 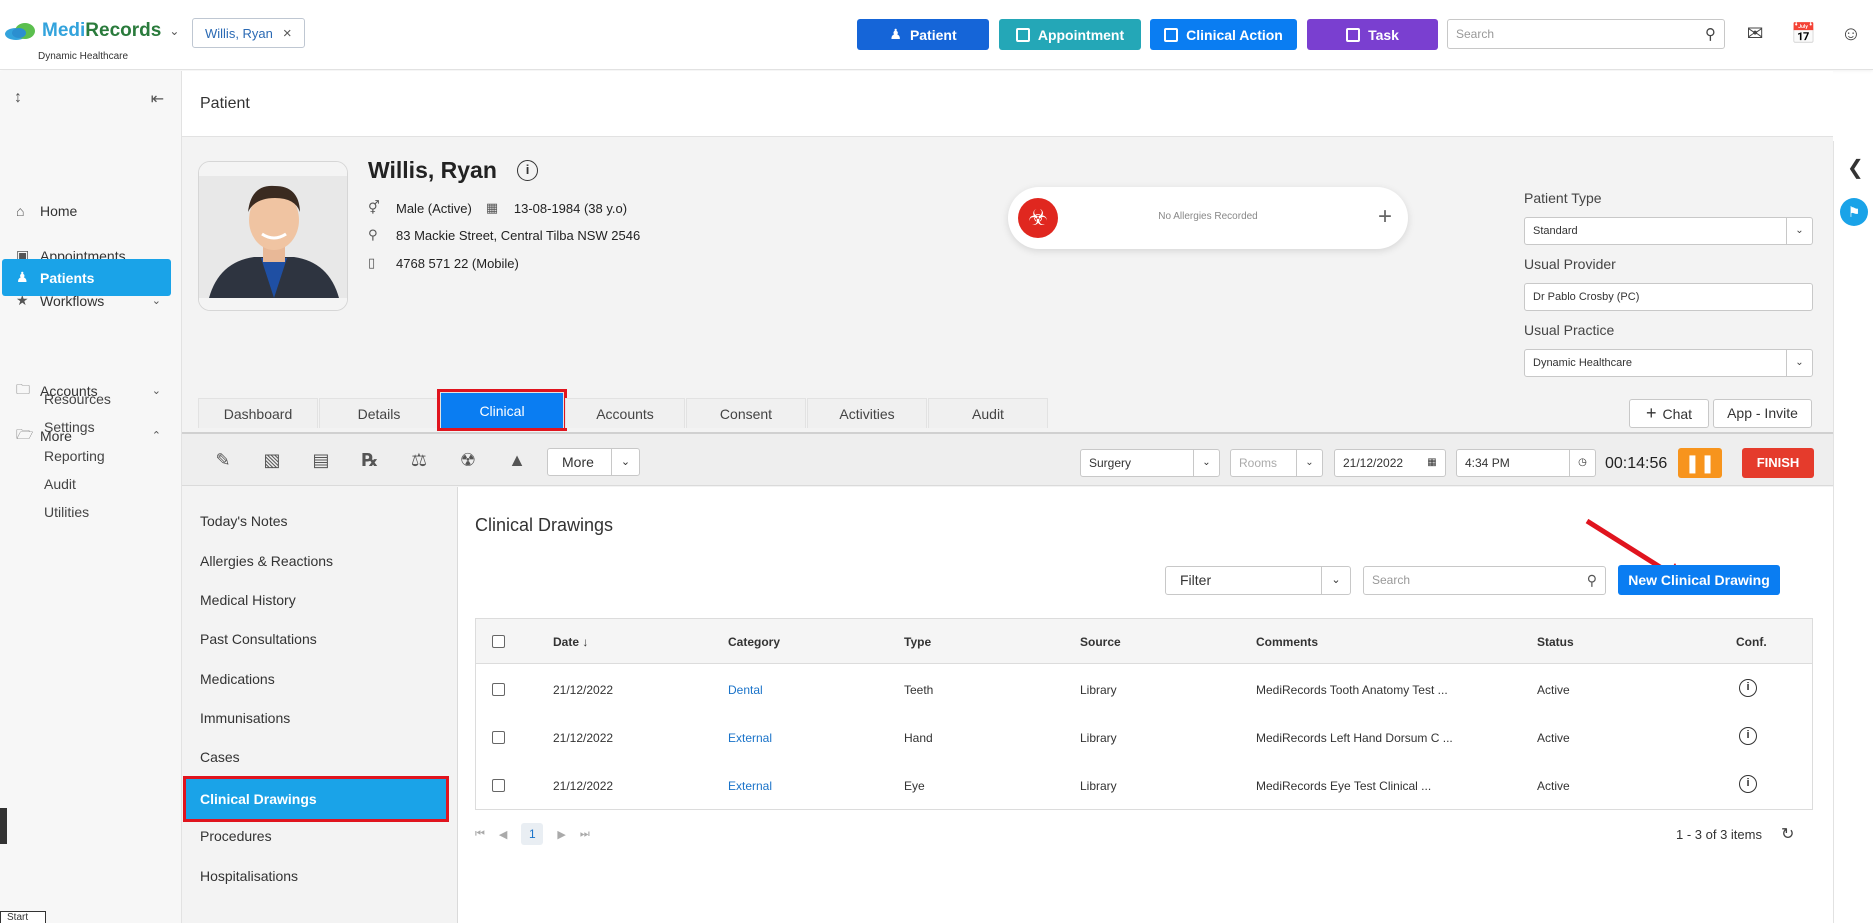 What do you see at coordinates (91, 31) in the screenshot?
I see `app-logo: MediRecords ⌄` at bounding box center [91, 31].